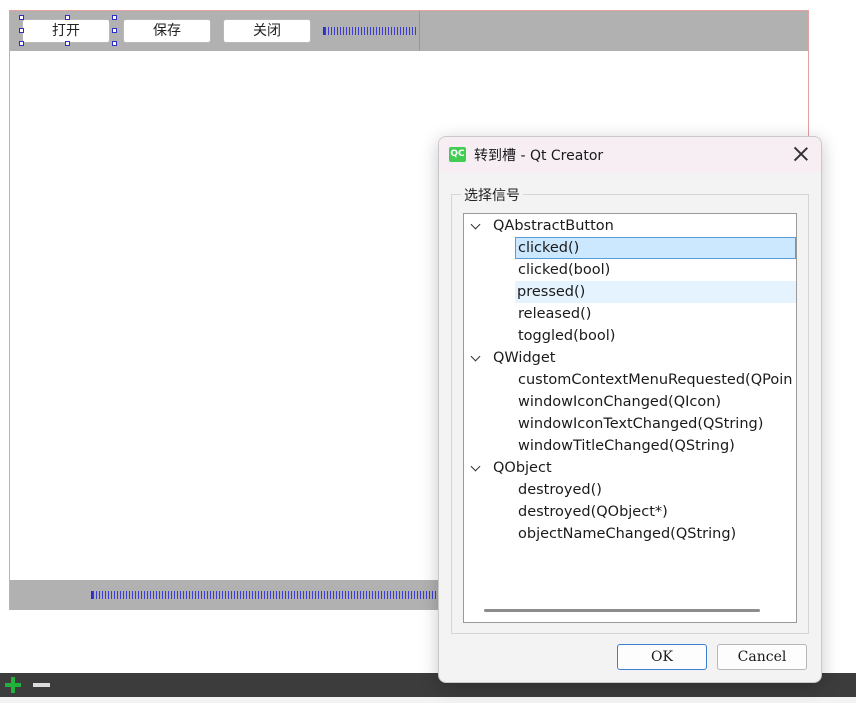 The width and height of the screenshot is (856, 703). What do you see at coordinates (267, 31) in the screenshot?
I see `close-tool-button: 关闭` at bounding box center [267, 31].